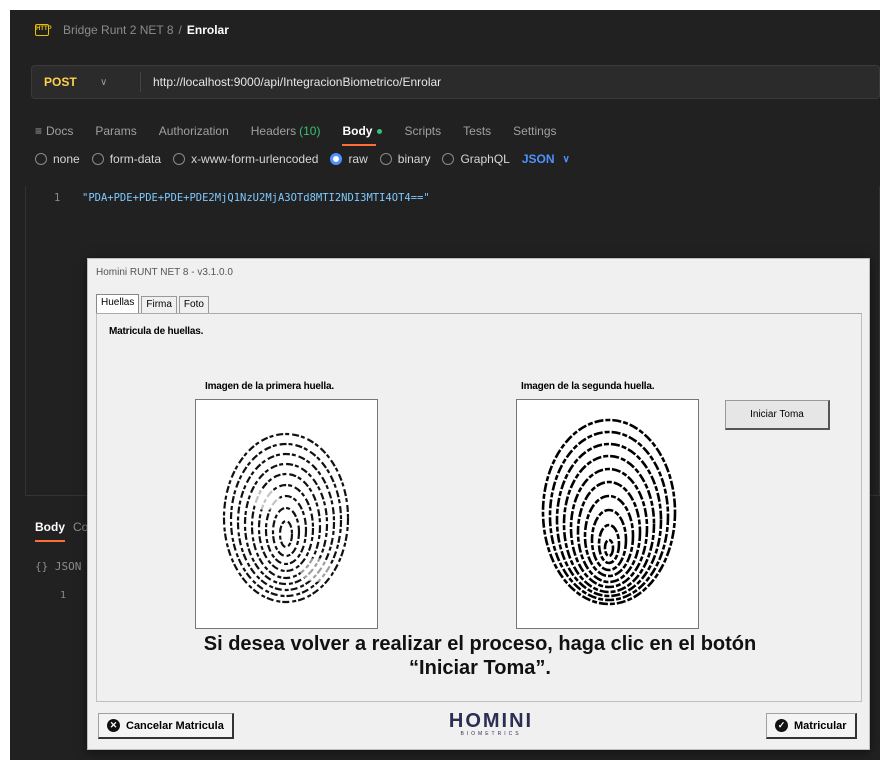 This screenshot has width=880, height=760. I want to click on enroll-label: Matricular, so click(820, 725).